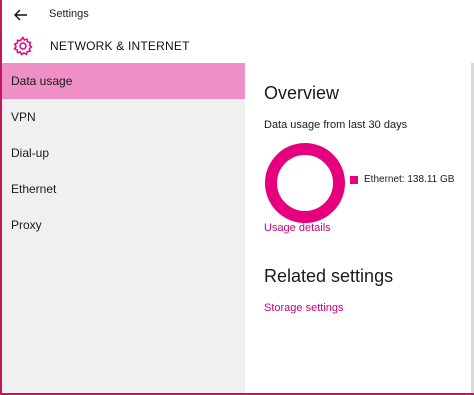  What do you see at coordinates (302, 93) in the screenshot?
I see `overview-heading: Overview` at bounding box center [302, 93].